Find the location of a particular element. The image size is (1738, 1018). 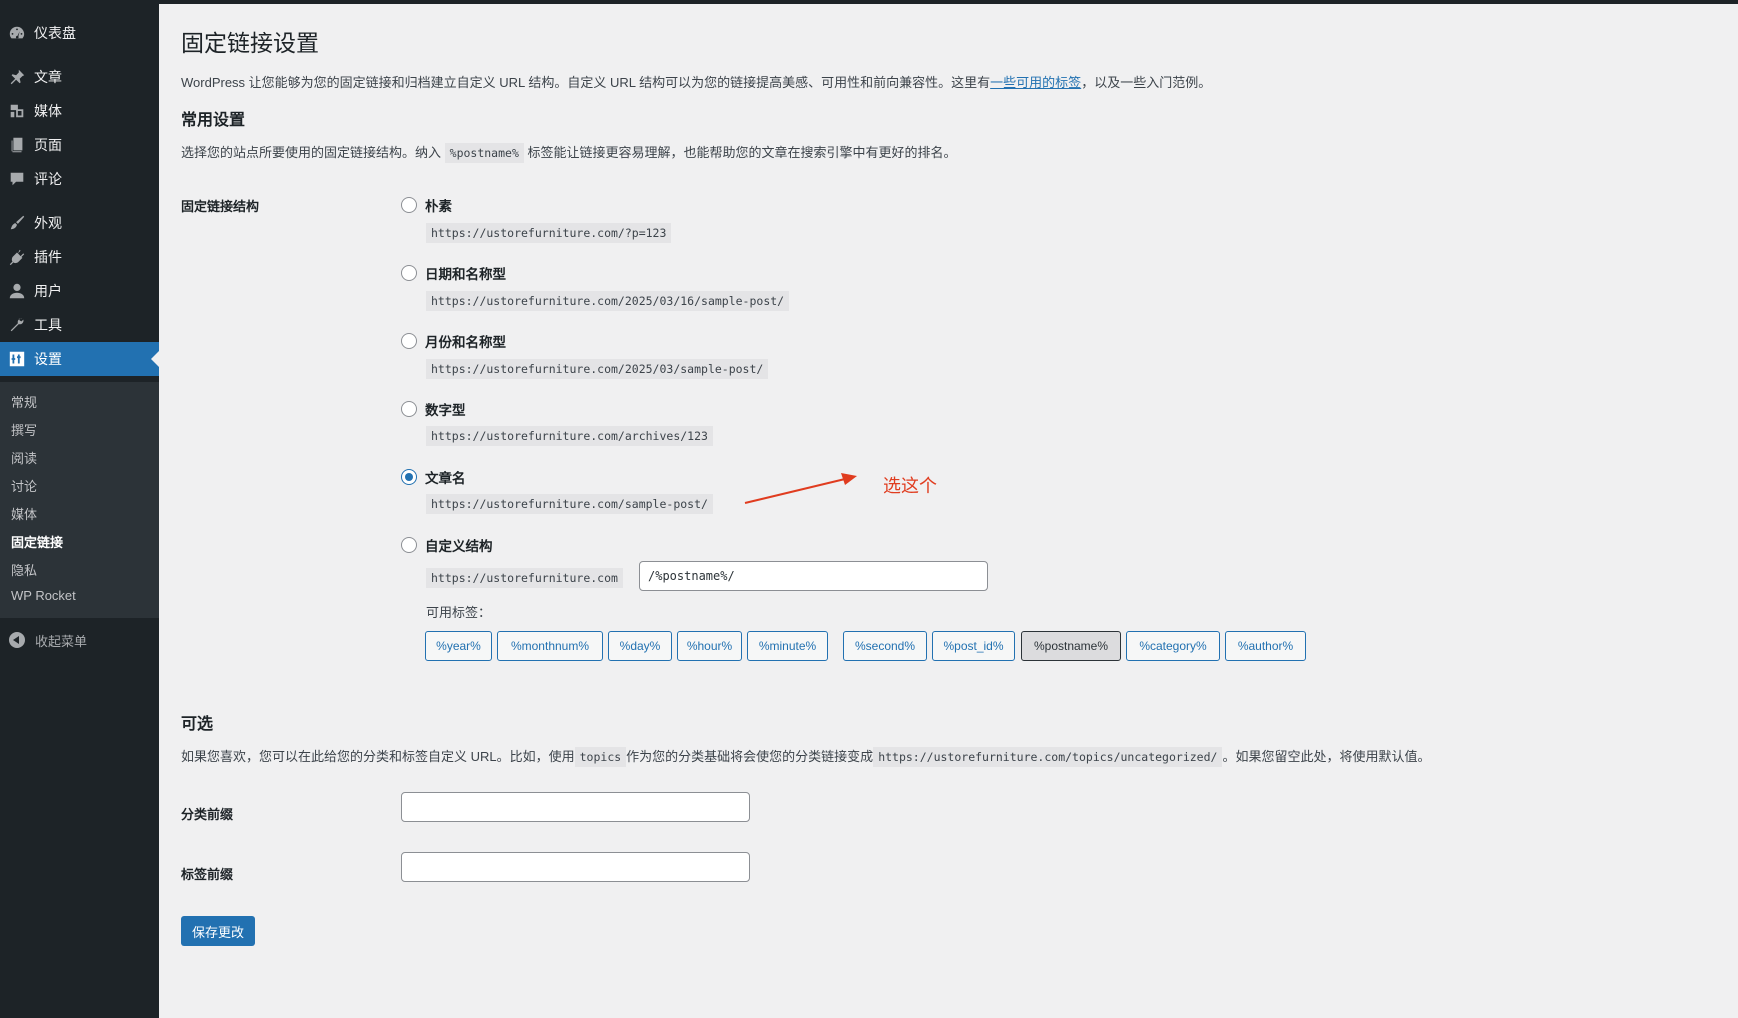

menu-item-appearance: 外观 is located at coordinates (79, 223).